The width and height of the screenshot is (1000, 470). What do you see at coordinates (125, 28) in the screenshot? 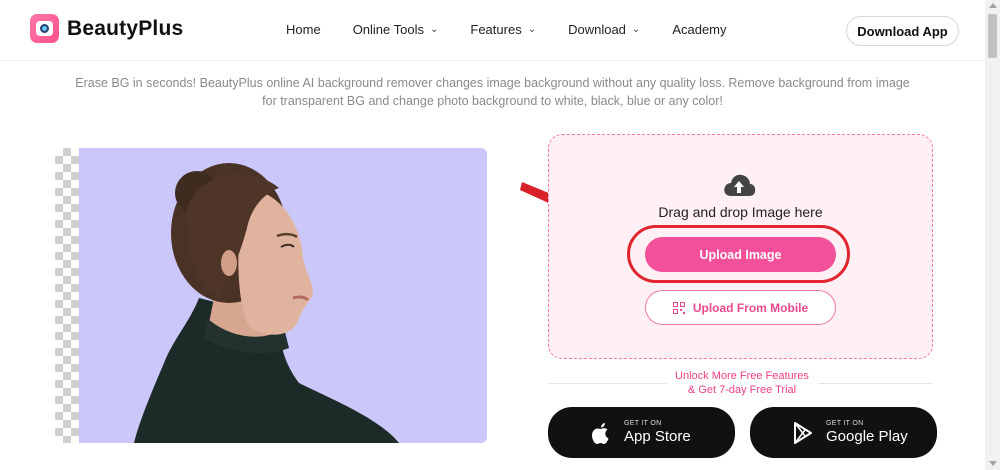
I see `brand-name: BeautyPlus` at bounding box center [125, 28].